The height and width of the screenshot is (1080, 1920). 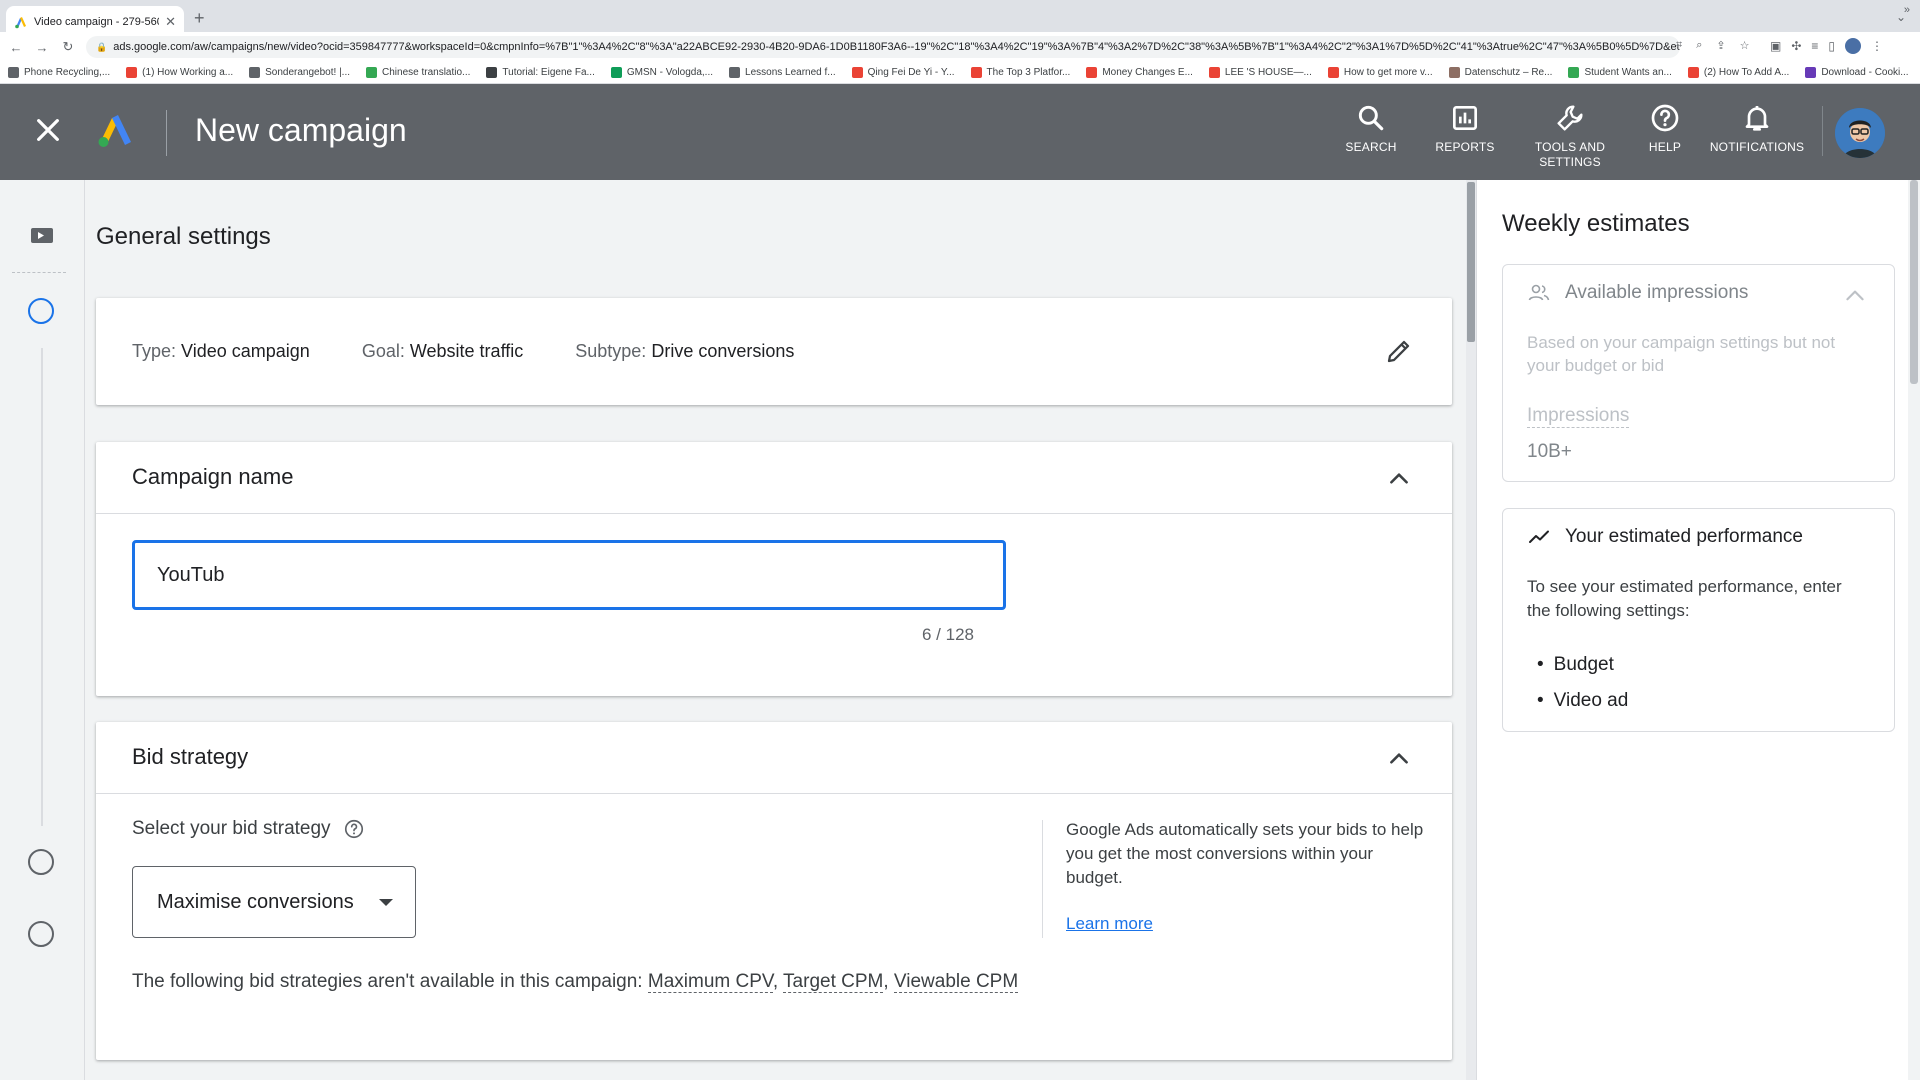 I want to click on close-icon, so click(x=48, y=130).